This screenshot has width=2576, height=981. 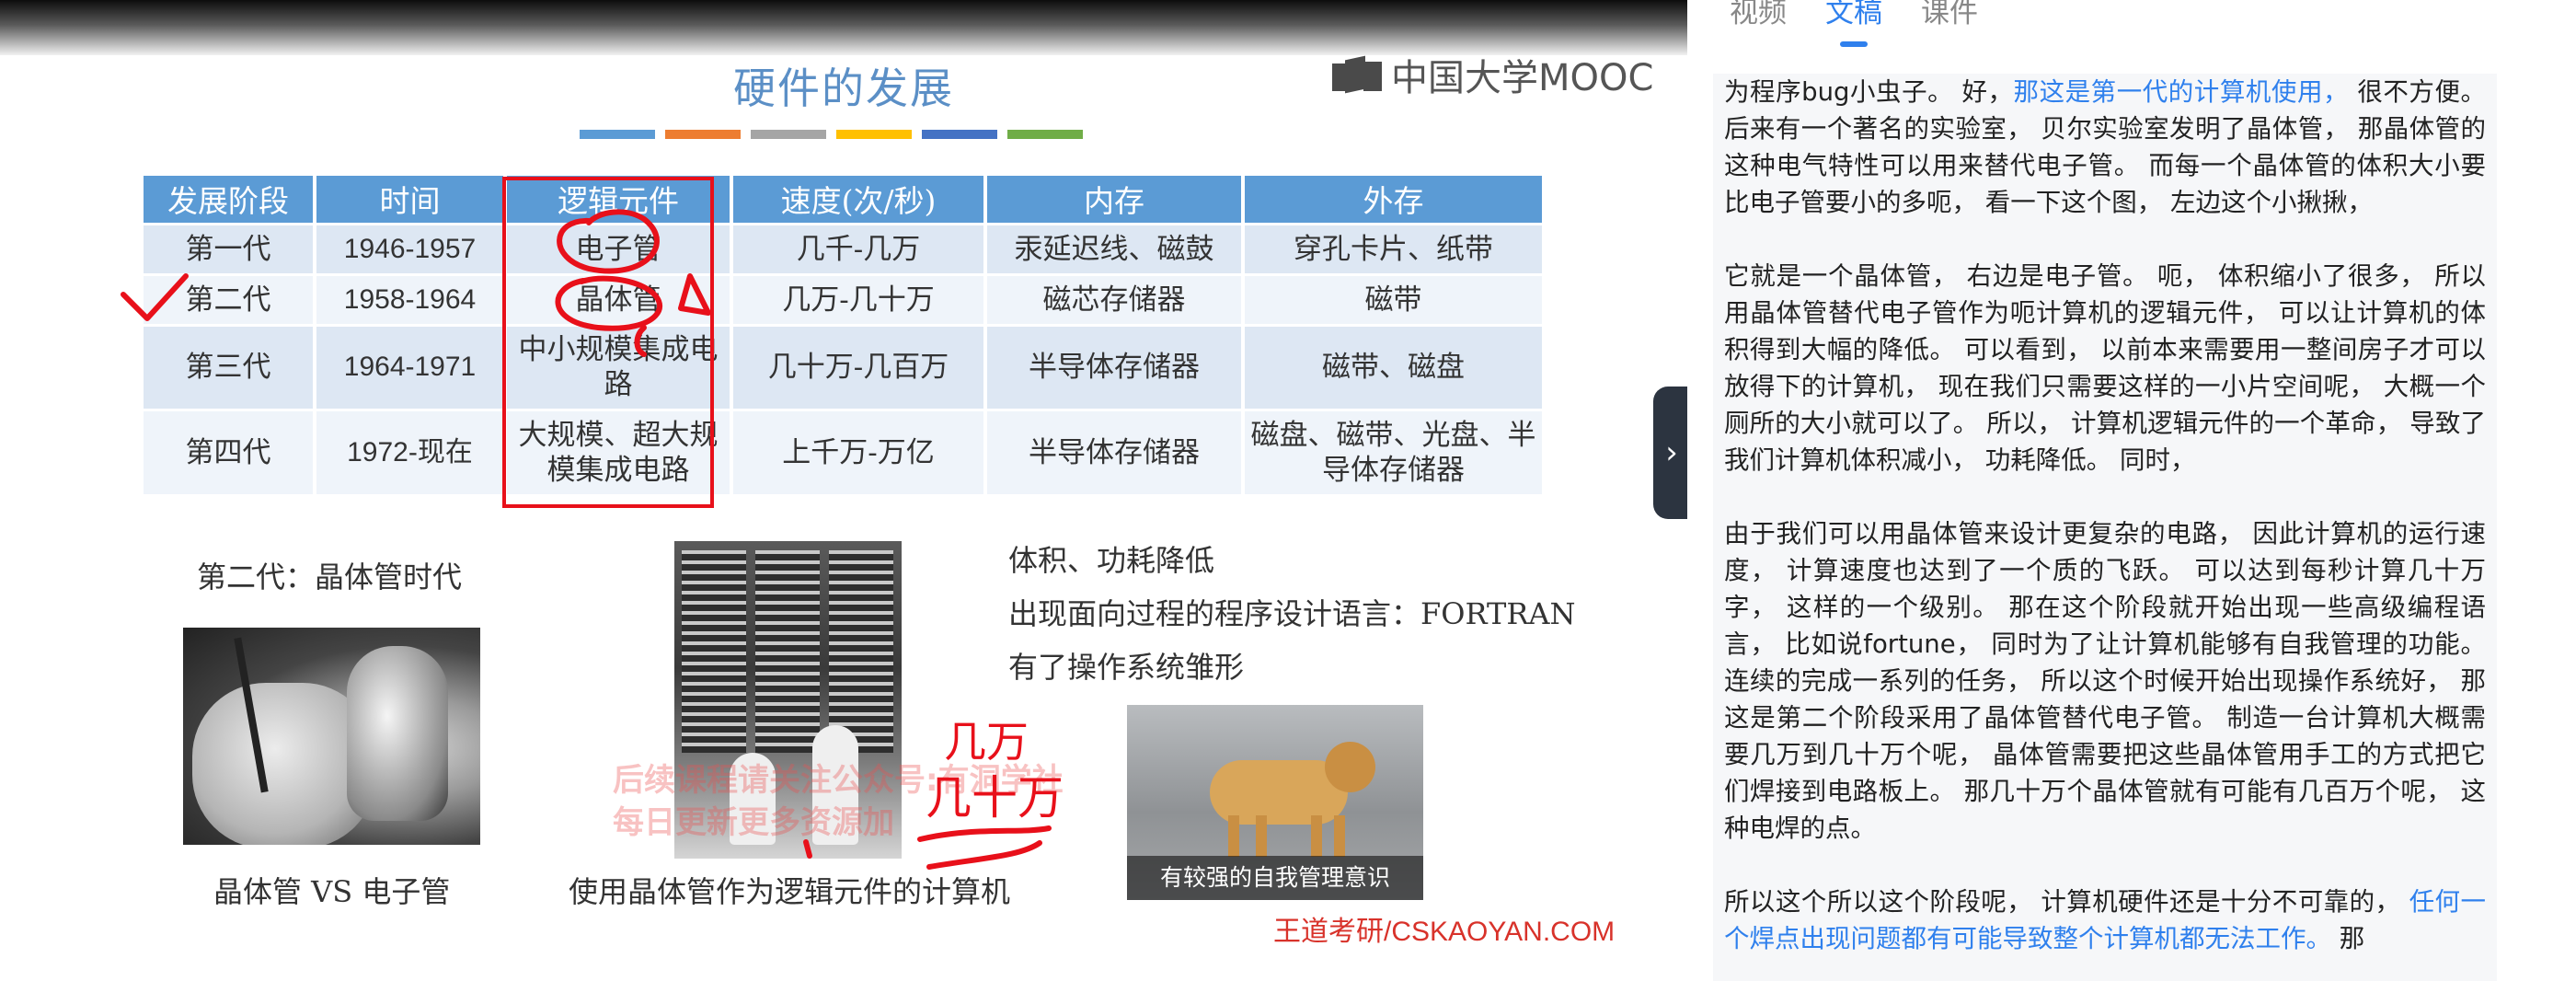 I want to click on table-cell: 几十万-几百万, so click(x=859, y=366).